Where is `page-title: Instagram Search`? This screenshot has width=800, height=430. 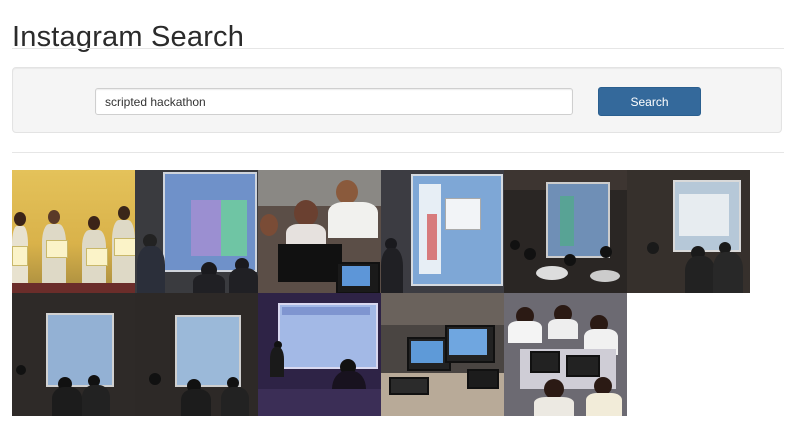
page-title: Instagram Search is located at coordinates (128, 37).